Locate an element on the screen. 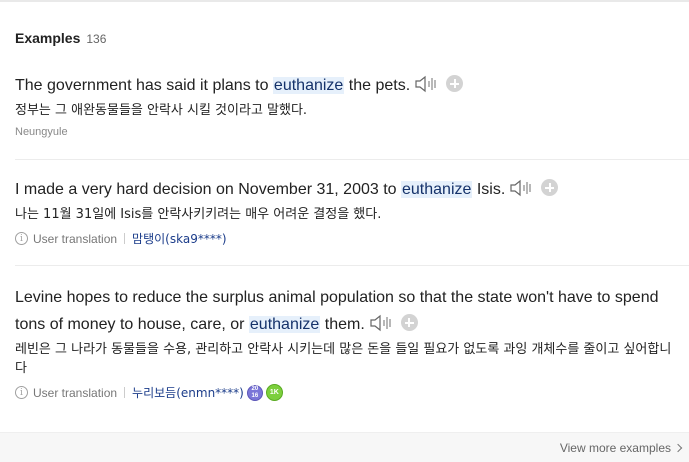 The image size is (689, 462). translator-link: 맘탱이(ska9****) is located at coordinates (179, 238).